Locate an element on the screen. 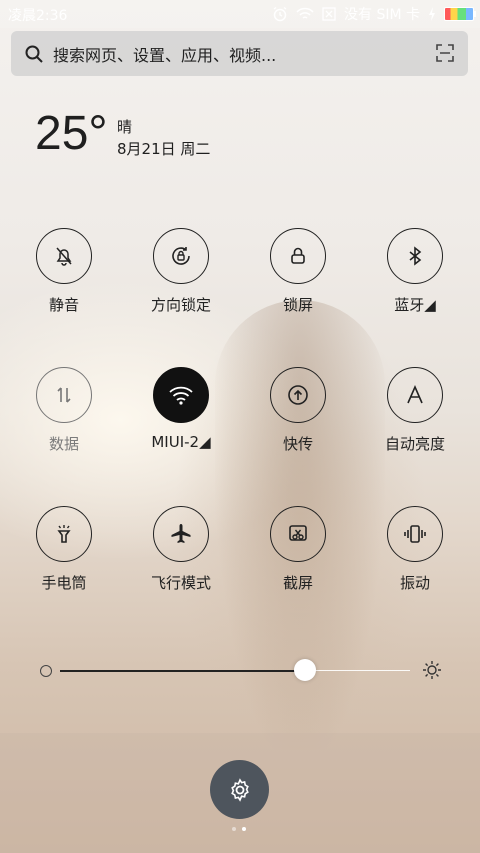 The image size is (480, 853). gear-icon is located at coordinates (239, 789).